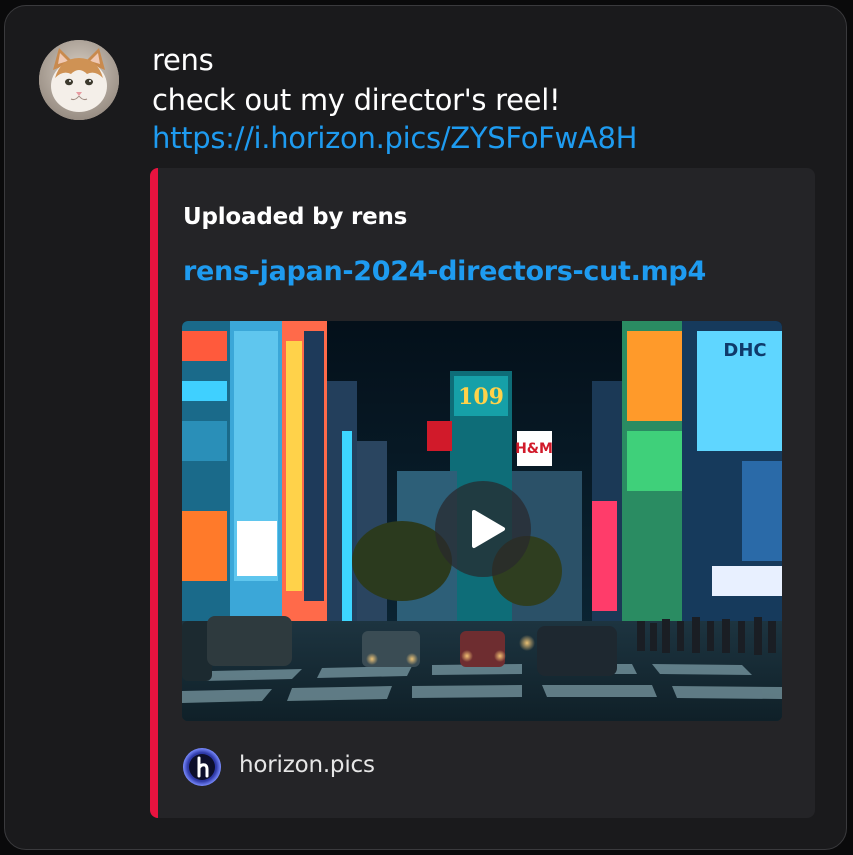 The height and width of the screenshot is (855, 853). I want to click on play-button, so click(483, 529).